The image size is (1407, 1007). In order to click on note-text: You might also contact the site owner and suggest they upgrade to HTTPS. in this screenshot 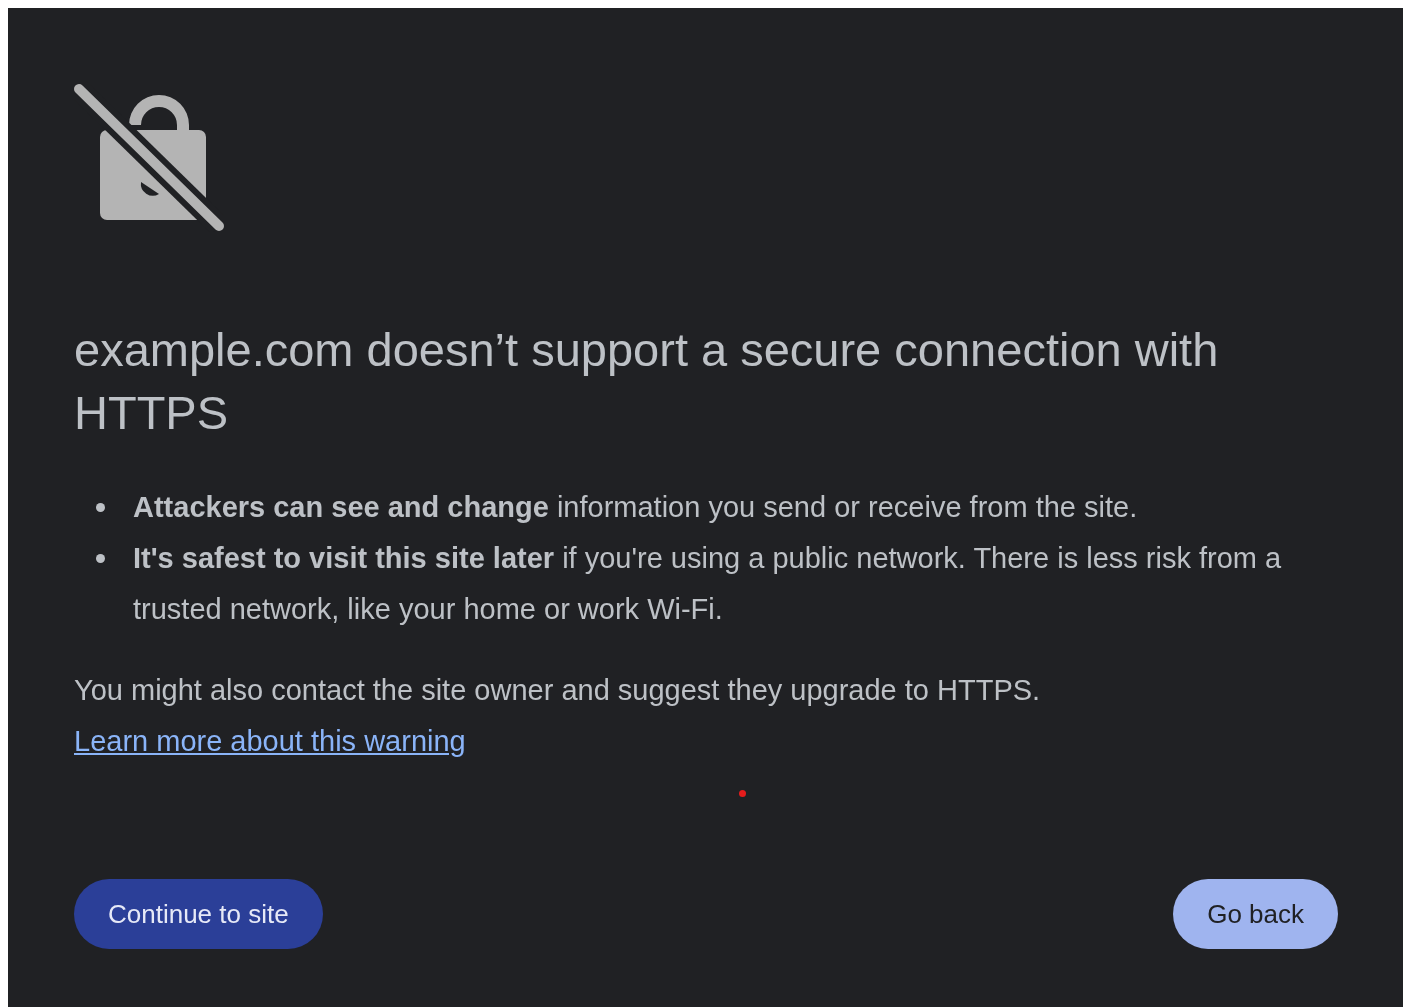, I will do `click(557, 690)`.